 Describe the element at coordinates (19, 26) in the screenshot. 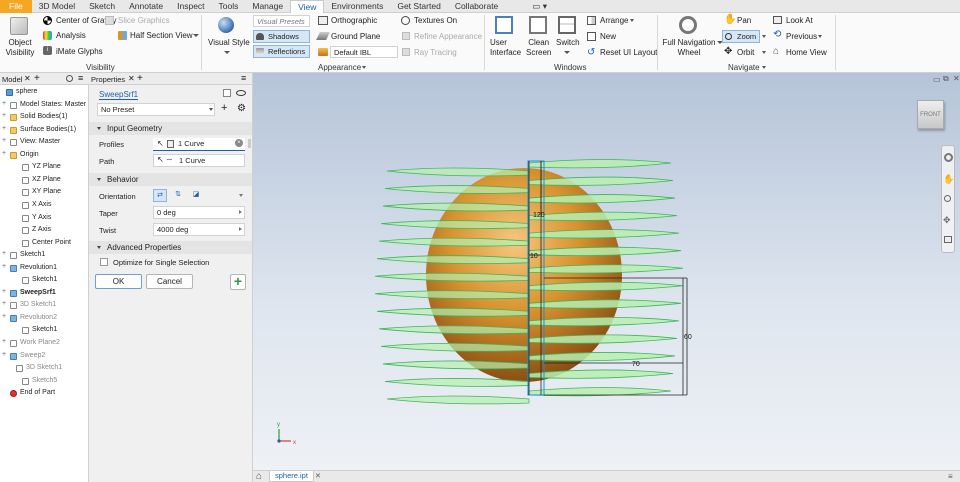

I see `object-visibility-icon` at that location.